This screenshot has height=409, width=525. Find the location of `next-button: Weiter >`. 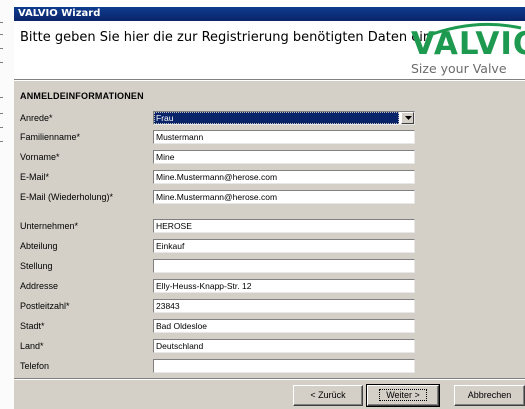

next-button: Weiter > is located at coordinates (403, 395).